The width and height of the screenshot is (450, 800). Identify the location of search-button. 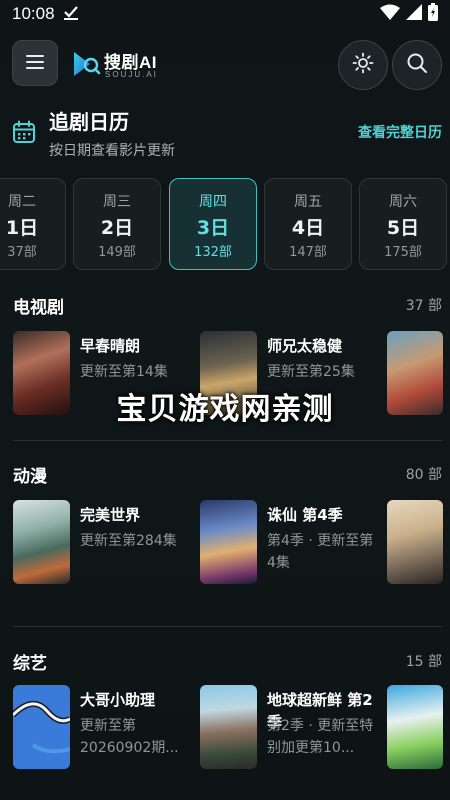
(417, 65).